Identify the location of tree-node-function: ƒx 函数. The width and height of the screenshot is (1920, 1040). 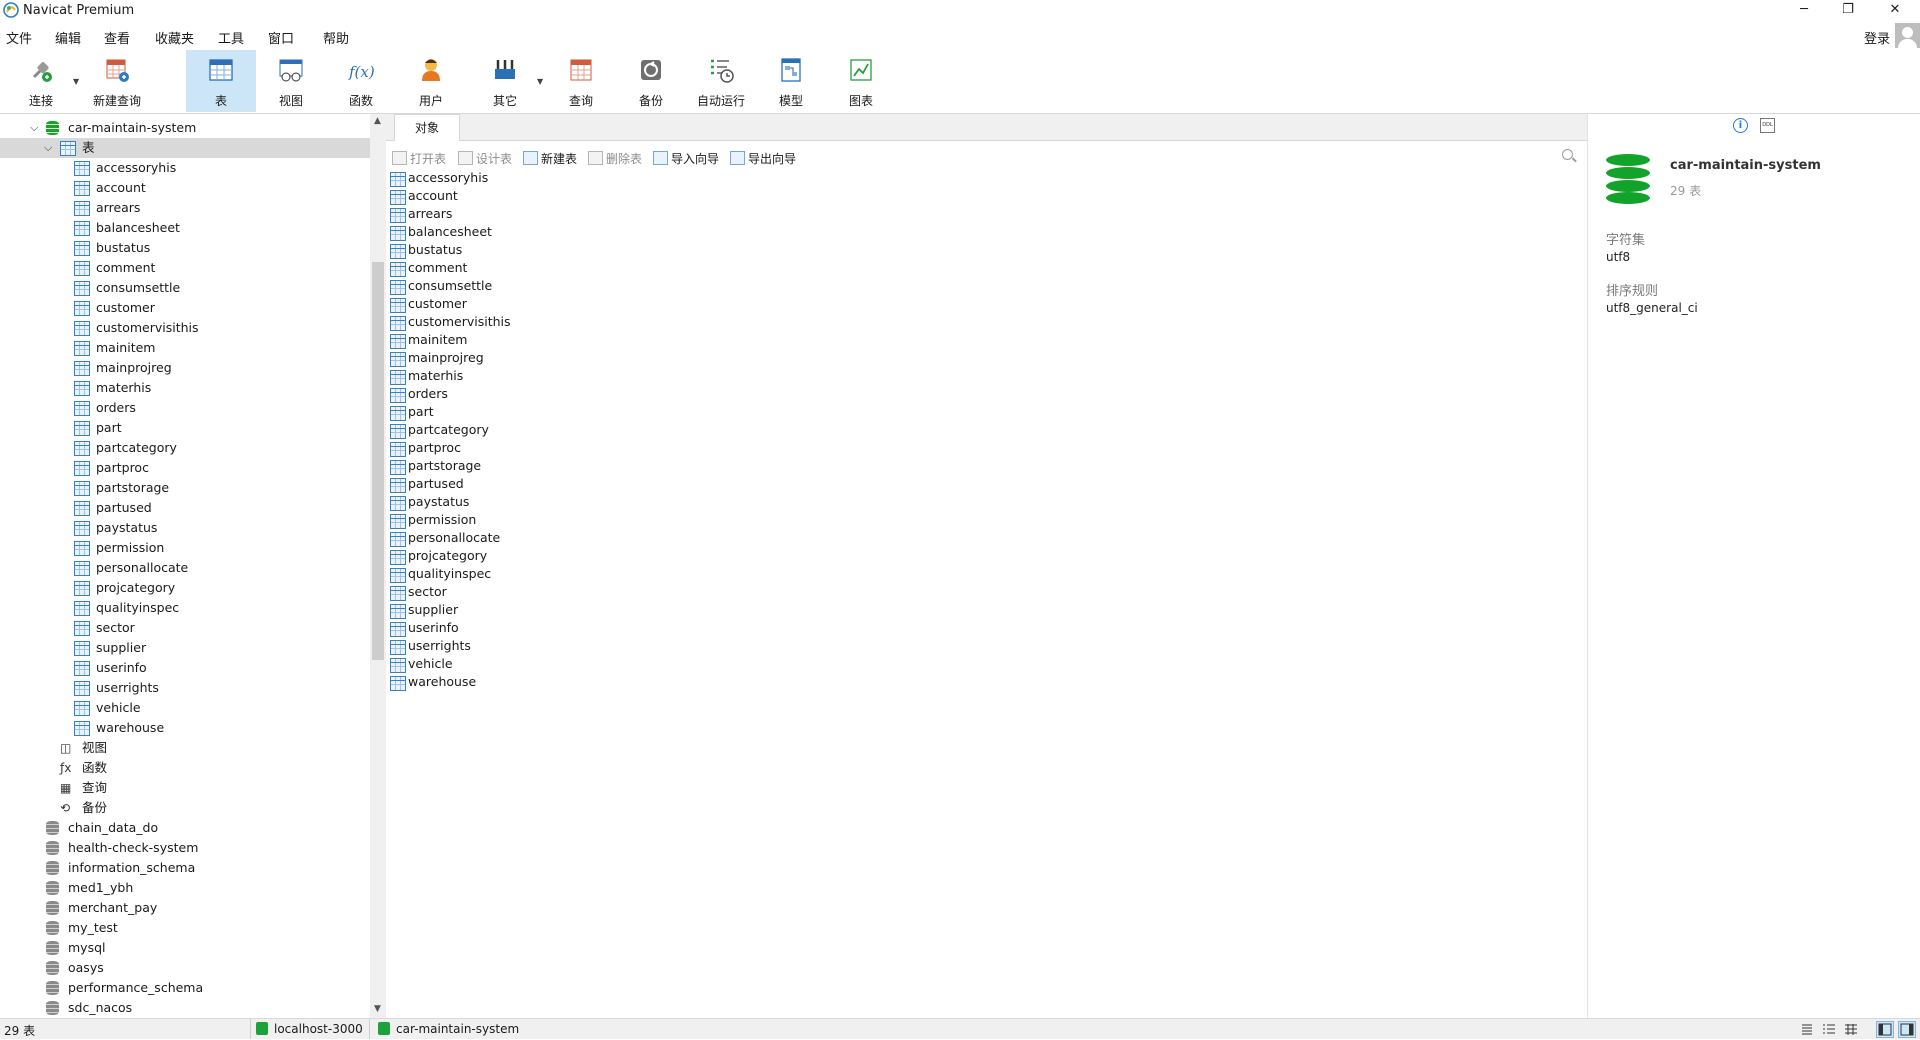
(185, 768).